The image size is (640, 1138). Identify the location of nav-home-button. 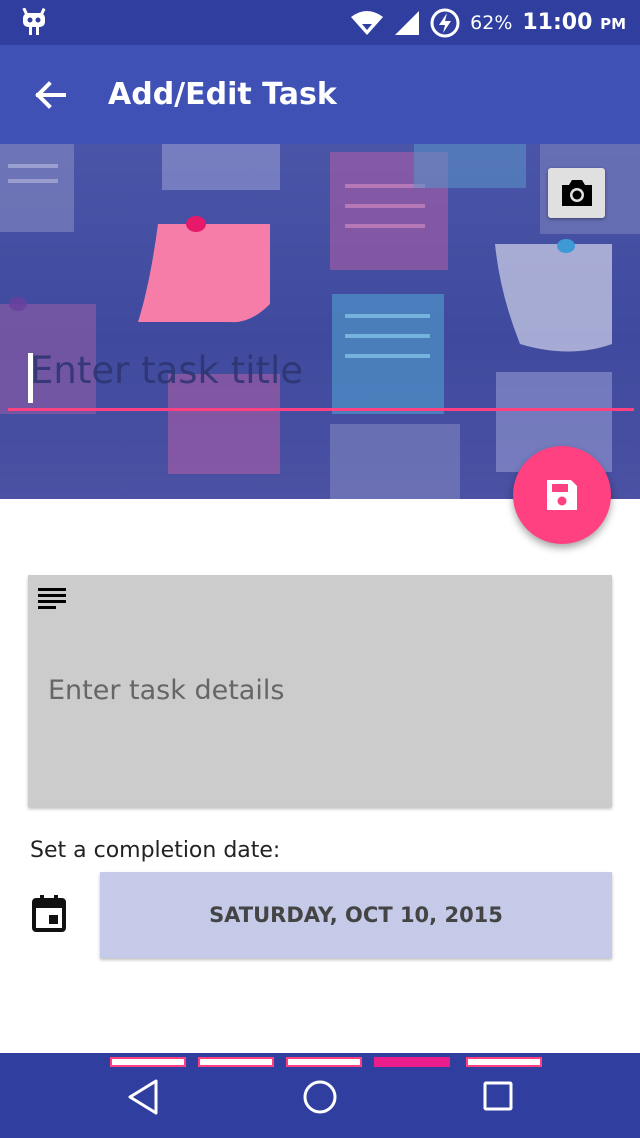
(320, 1097).